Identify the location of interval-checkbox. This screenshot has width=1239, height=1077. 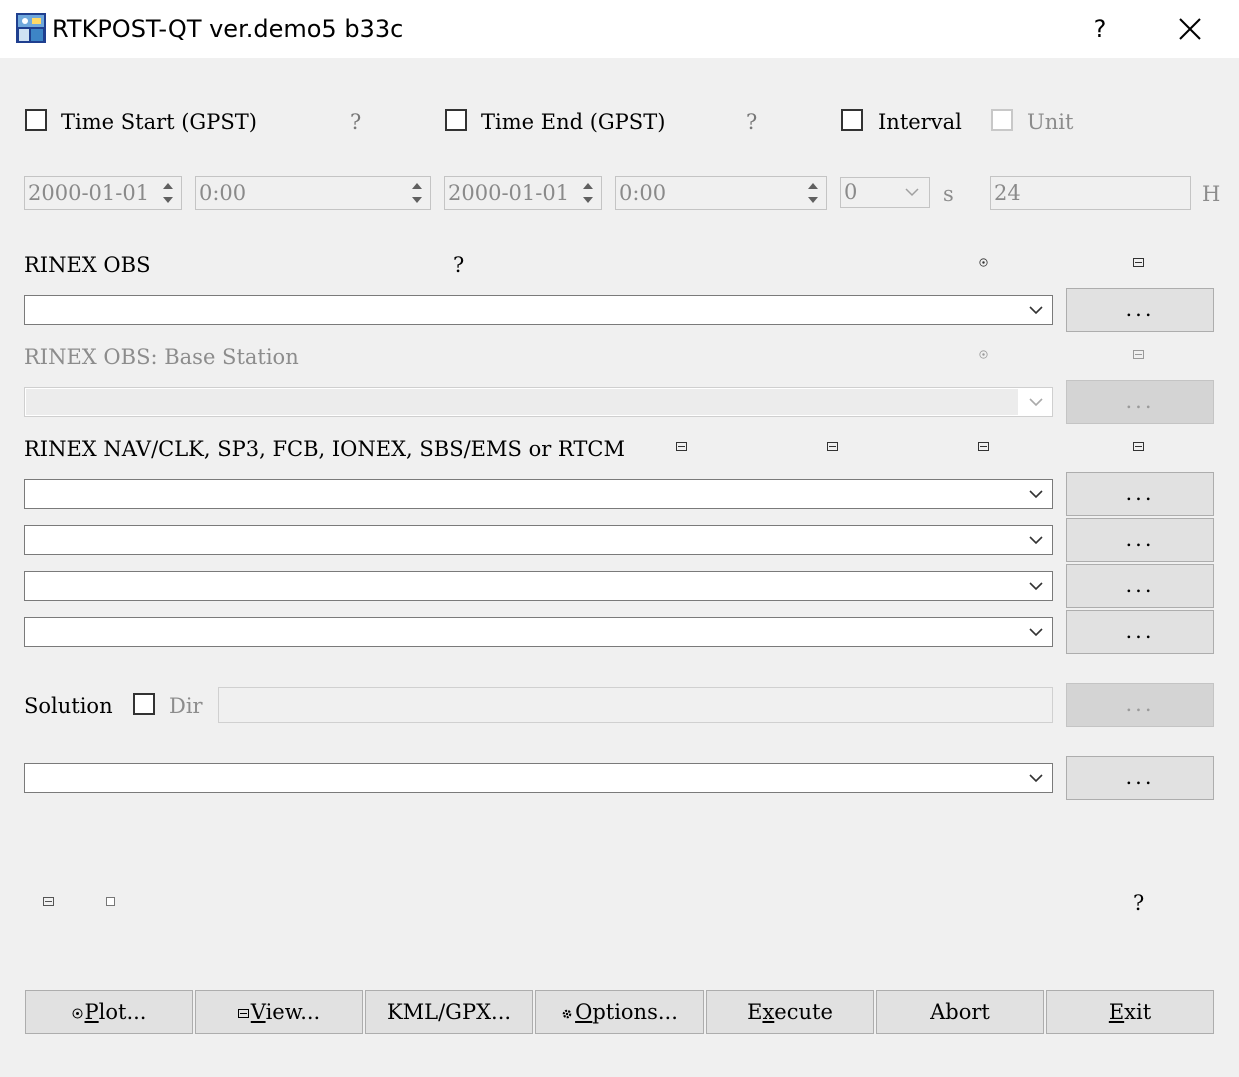
(852, 120).